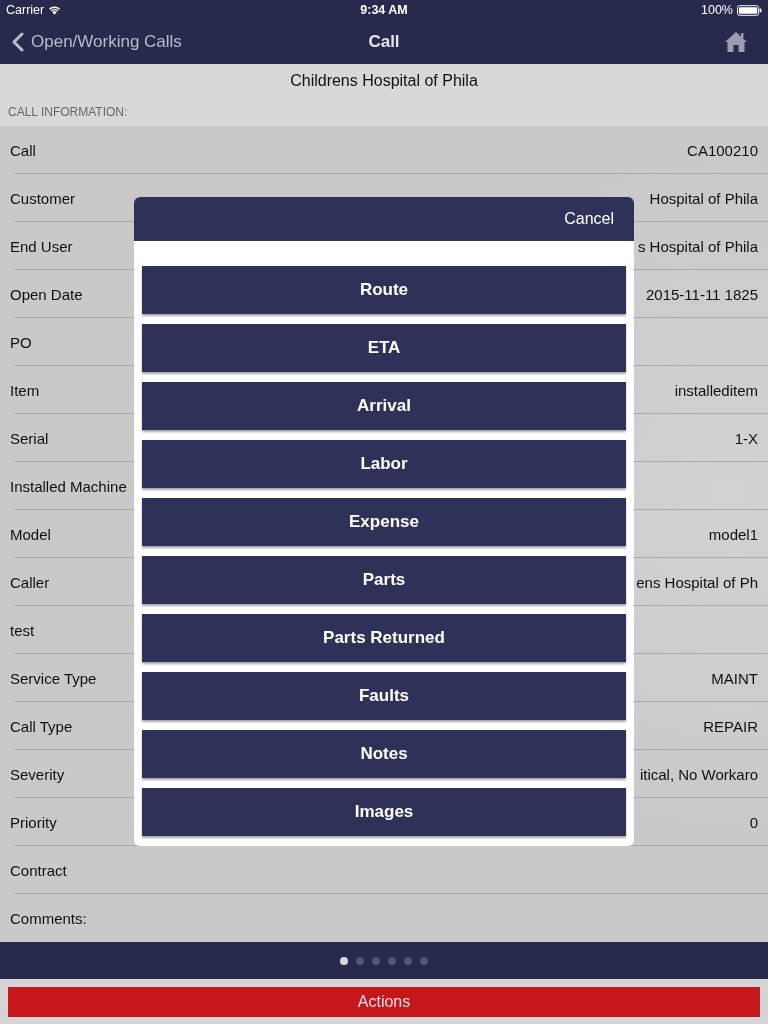  I want to click on carrier-text: Carrier, so click(25, 10).